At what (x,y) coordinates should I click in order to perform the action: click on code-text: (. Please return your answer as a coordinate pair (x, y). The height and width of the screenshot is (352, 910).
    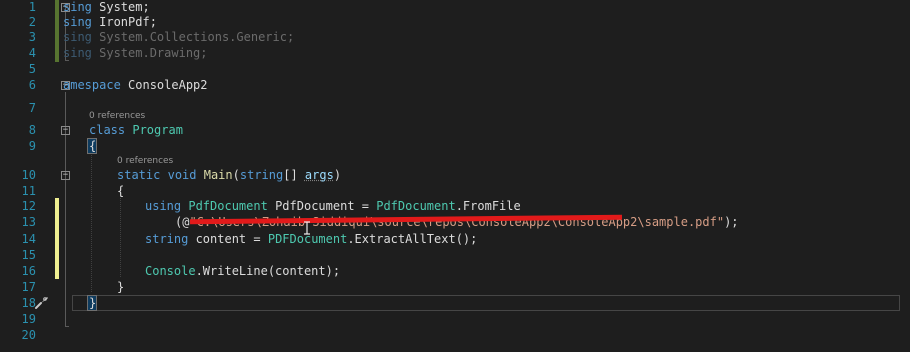
    Looking at the image, I should click on (236, 175).